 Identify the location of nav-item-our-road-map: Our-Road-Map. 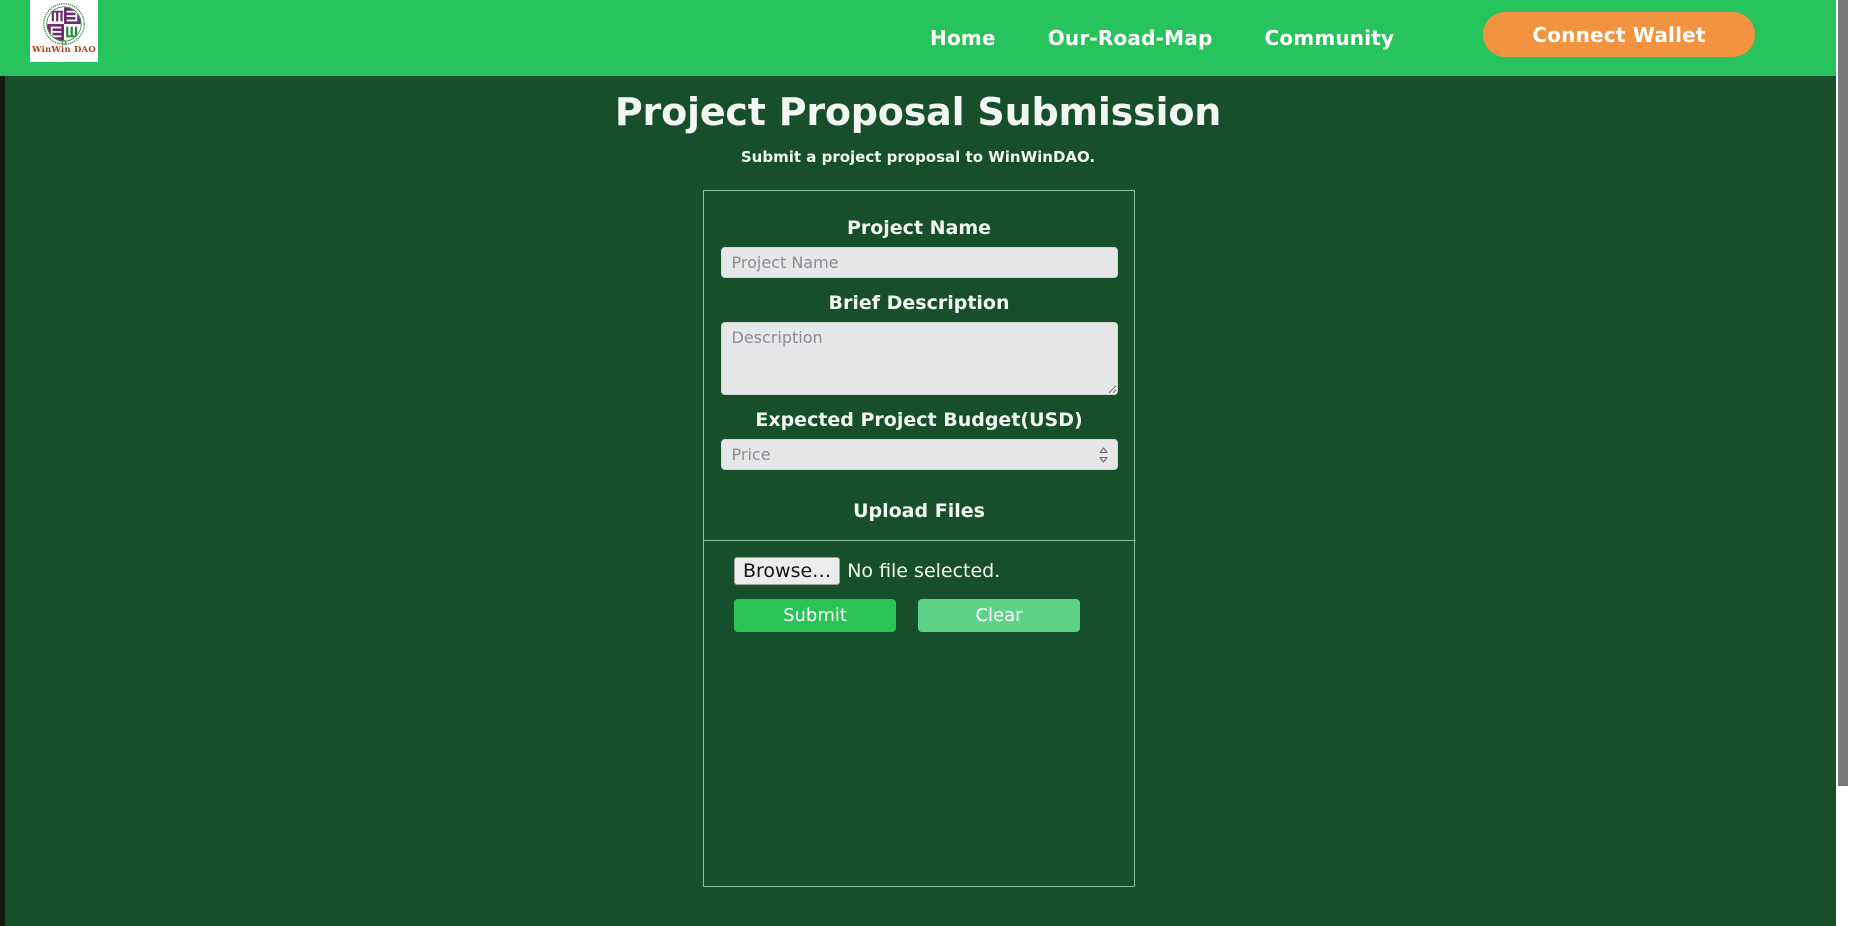
(1130, 38).